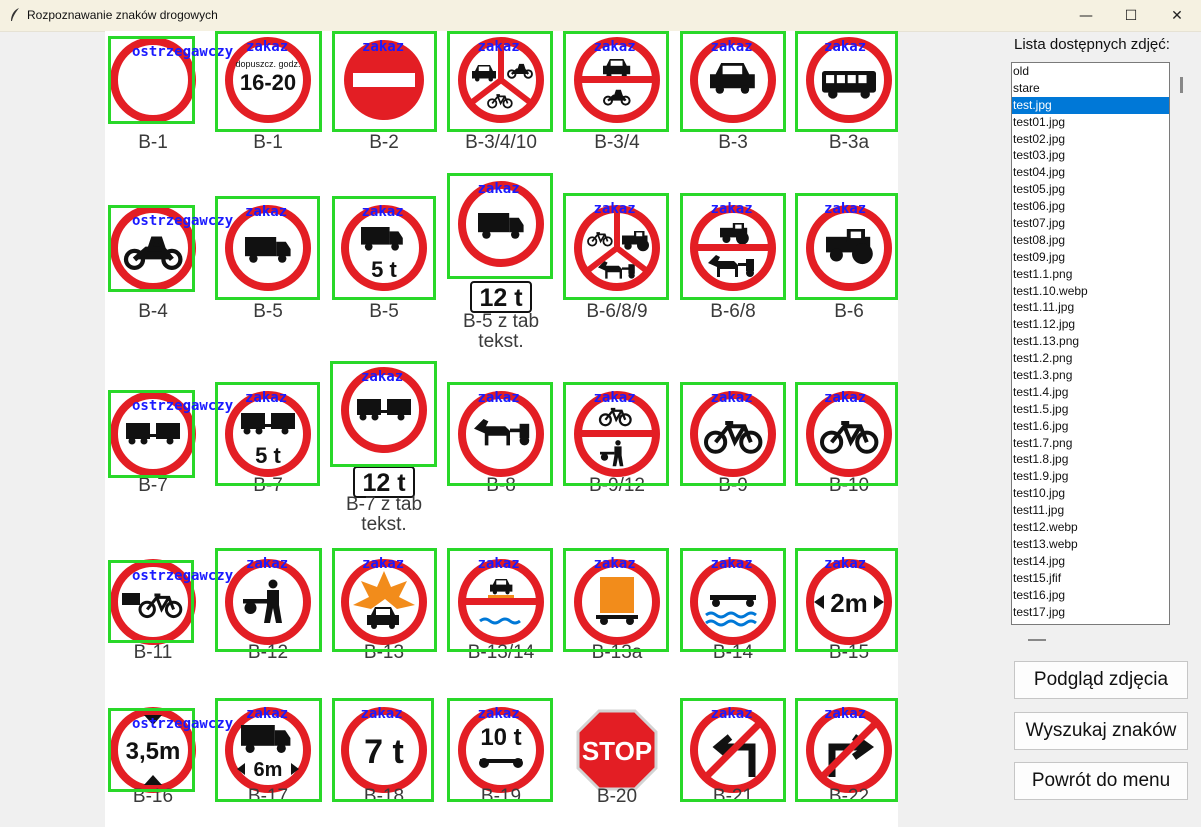 The image size is (1201, 827). Describe the element at coordinates (849, 311) in the screenshot. I see `sign-code-label: B-6` at that location.